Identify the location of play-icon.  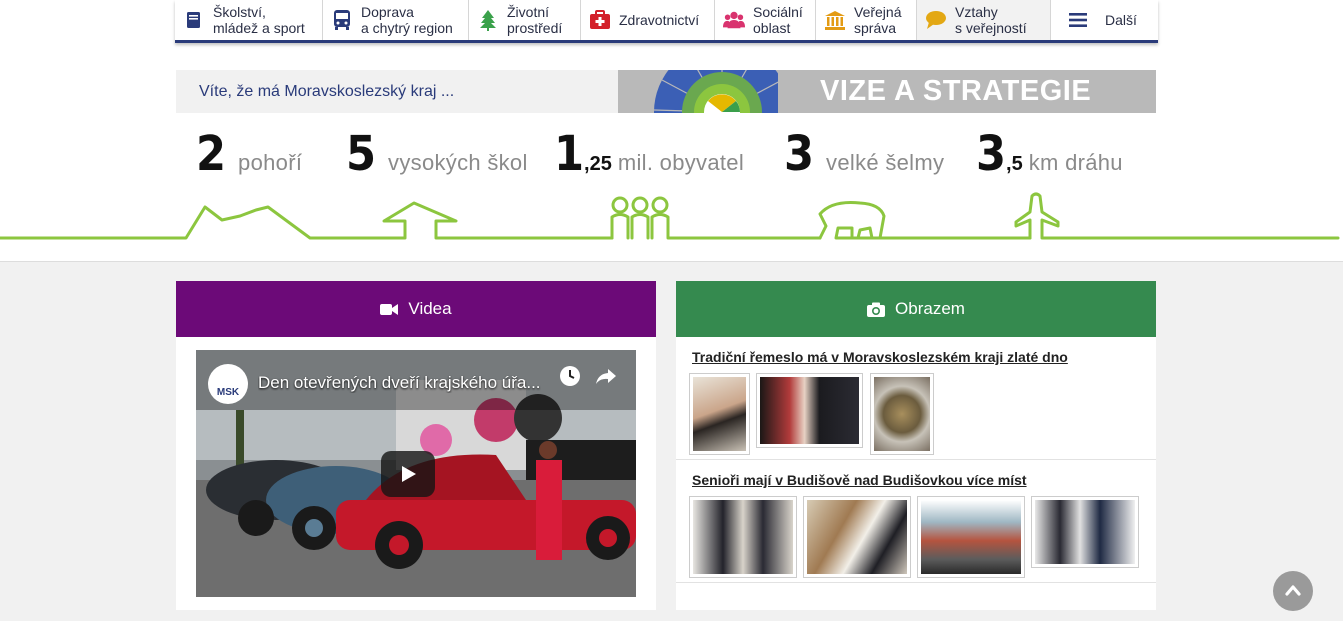
(409, 474).